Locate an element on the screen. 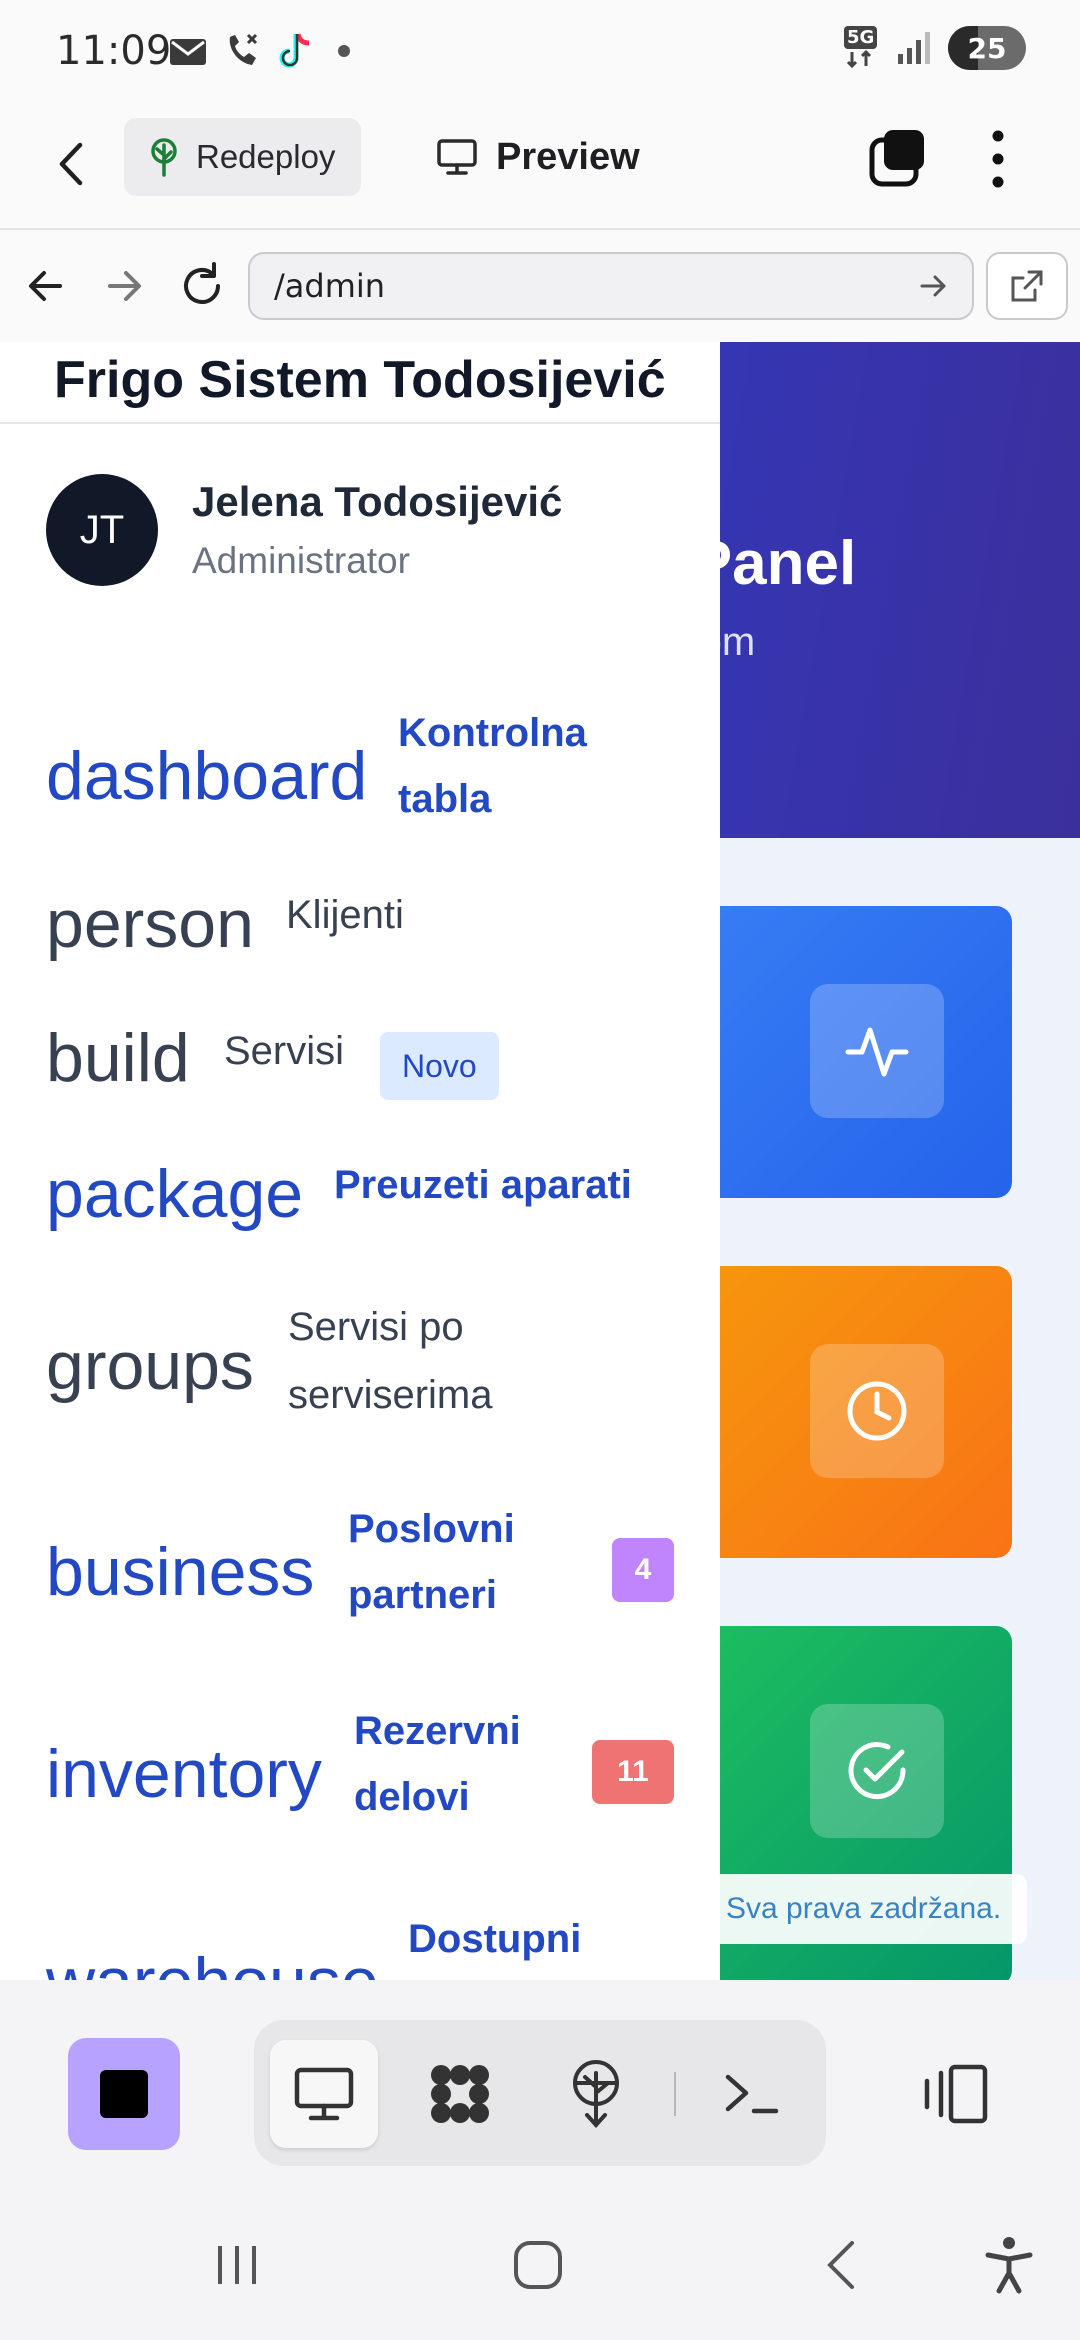 The width and height of the screenshot is (1080, 2340). app-toolbar: Redeploy Preview is located at coordinates (540, 167).